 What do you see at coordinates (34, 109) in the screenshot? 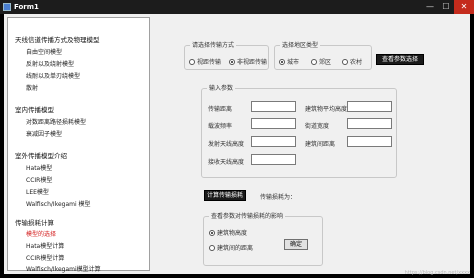
I see `tree-category-indoor: 室内传播模型` at bounding box center [34, 109].